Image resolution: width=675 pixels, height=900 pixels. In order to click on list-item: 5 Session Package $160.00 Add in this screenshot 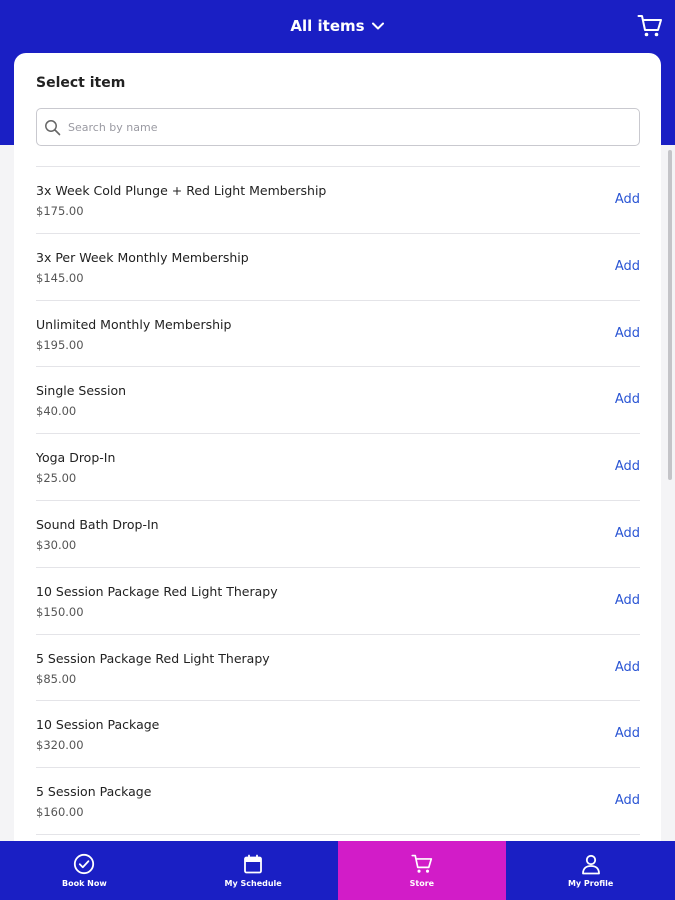, I will do `click(338, 801)`.